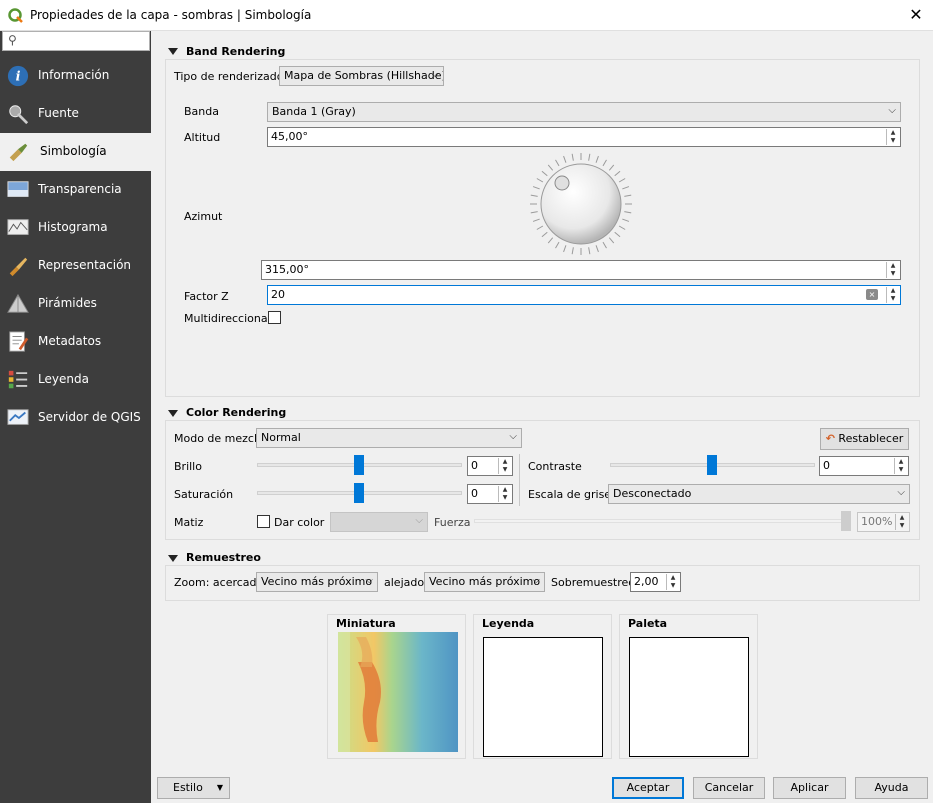 This screenshot has width=933, height=803. What do you see at coordinates (490, 494) in the screenshot?
I see `saturation-spinbox: 0 ▲ ▼` at bounding box center [490, 494].